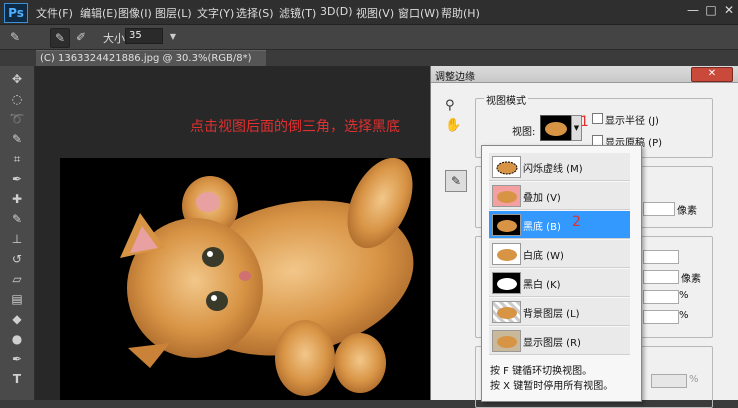 The width and height of the screenshot is (738, 408). What do you see at coordinates (543, 256) in the screenshot?
I see `view-option-label: 白底 (W)` at bounding box center [543, 256].